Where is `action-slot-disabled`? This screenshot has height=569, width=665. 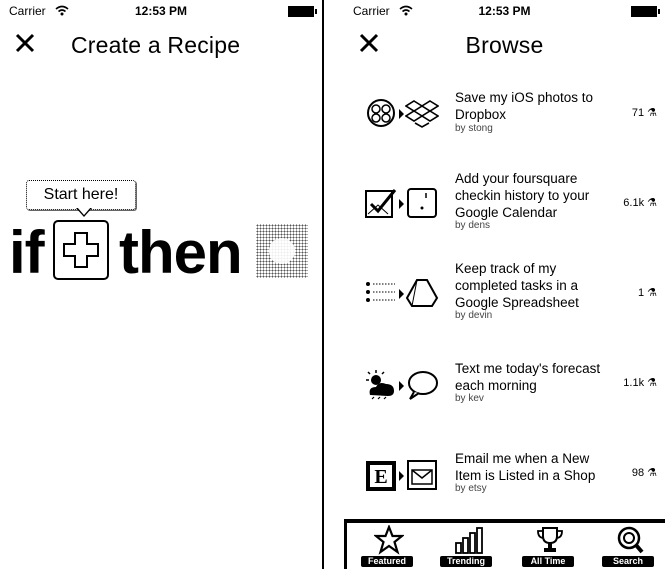
action-slot-disabled is located at coordinates (282, 251).